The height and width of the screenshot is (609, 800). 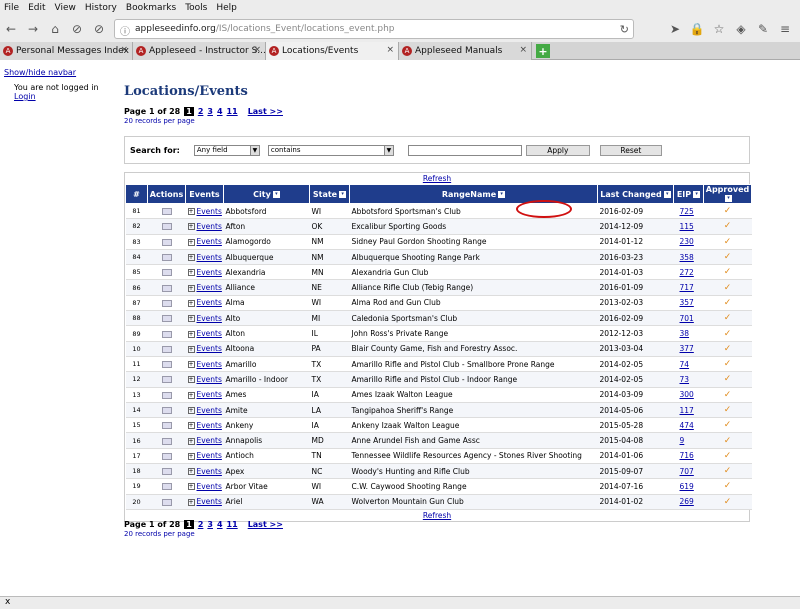 I want to click on tab-locations-events: A Locations/Events ×, so click(x=332, y=51).